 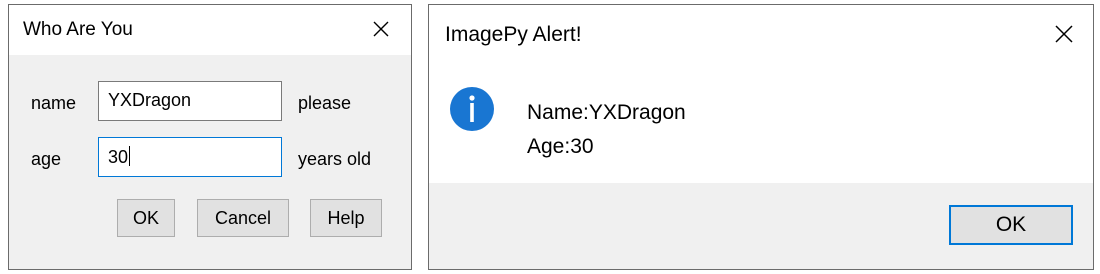 What do you see at coordinates (761, 34) in the screenshot?
I see `alert-dialog-titlebar: ImagePy Alert!` at bounding box center [761, 34].